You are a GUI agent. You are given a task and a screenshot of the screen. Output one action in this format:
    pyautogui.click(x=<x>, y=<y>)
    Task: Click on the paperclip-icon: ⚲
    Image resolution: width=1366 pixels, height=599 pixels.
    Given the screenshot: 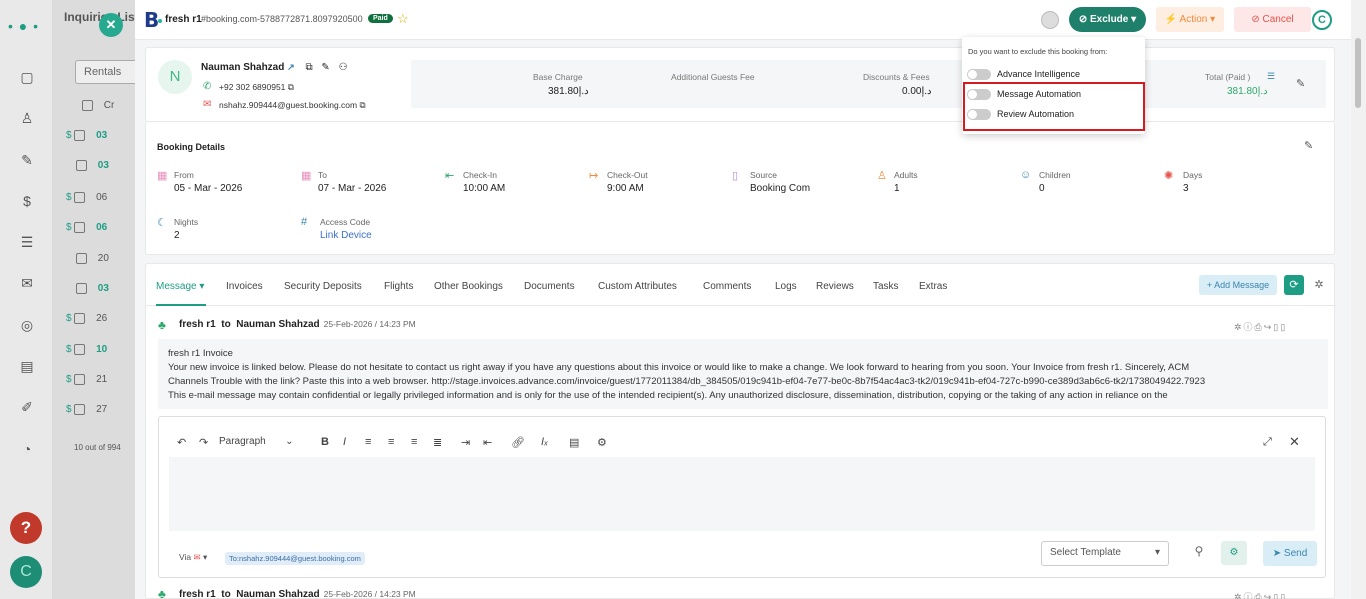 What is the action you would take?
    pyautogui.click(x=1199, y=554)
    